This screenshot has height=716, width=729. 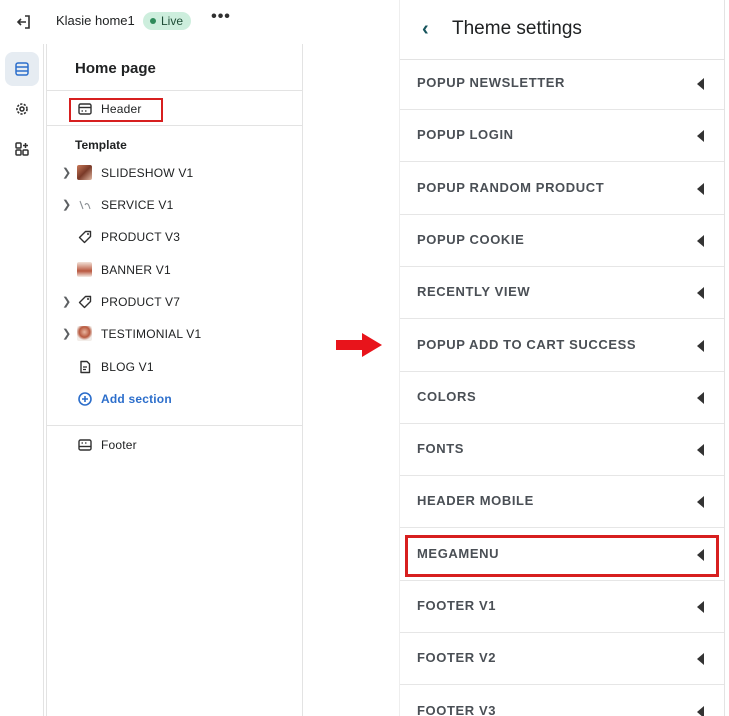 I want to click on apps-icon, so click(x=22, y=149).